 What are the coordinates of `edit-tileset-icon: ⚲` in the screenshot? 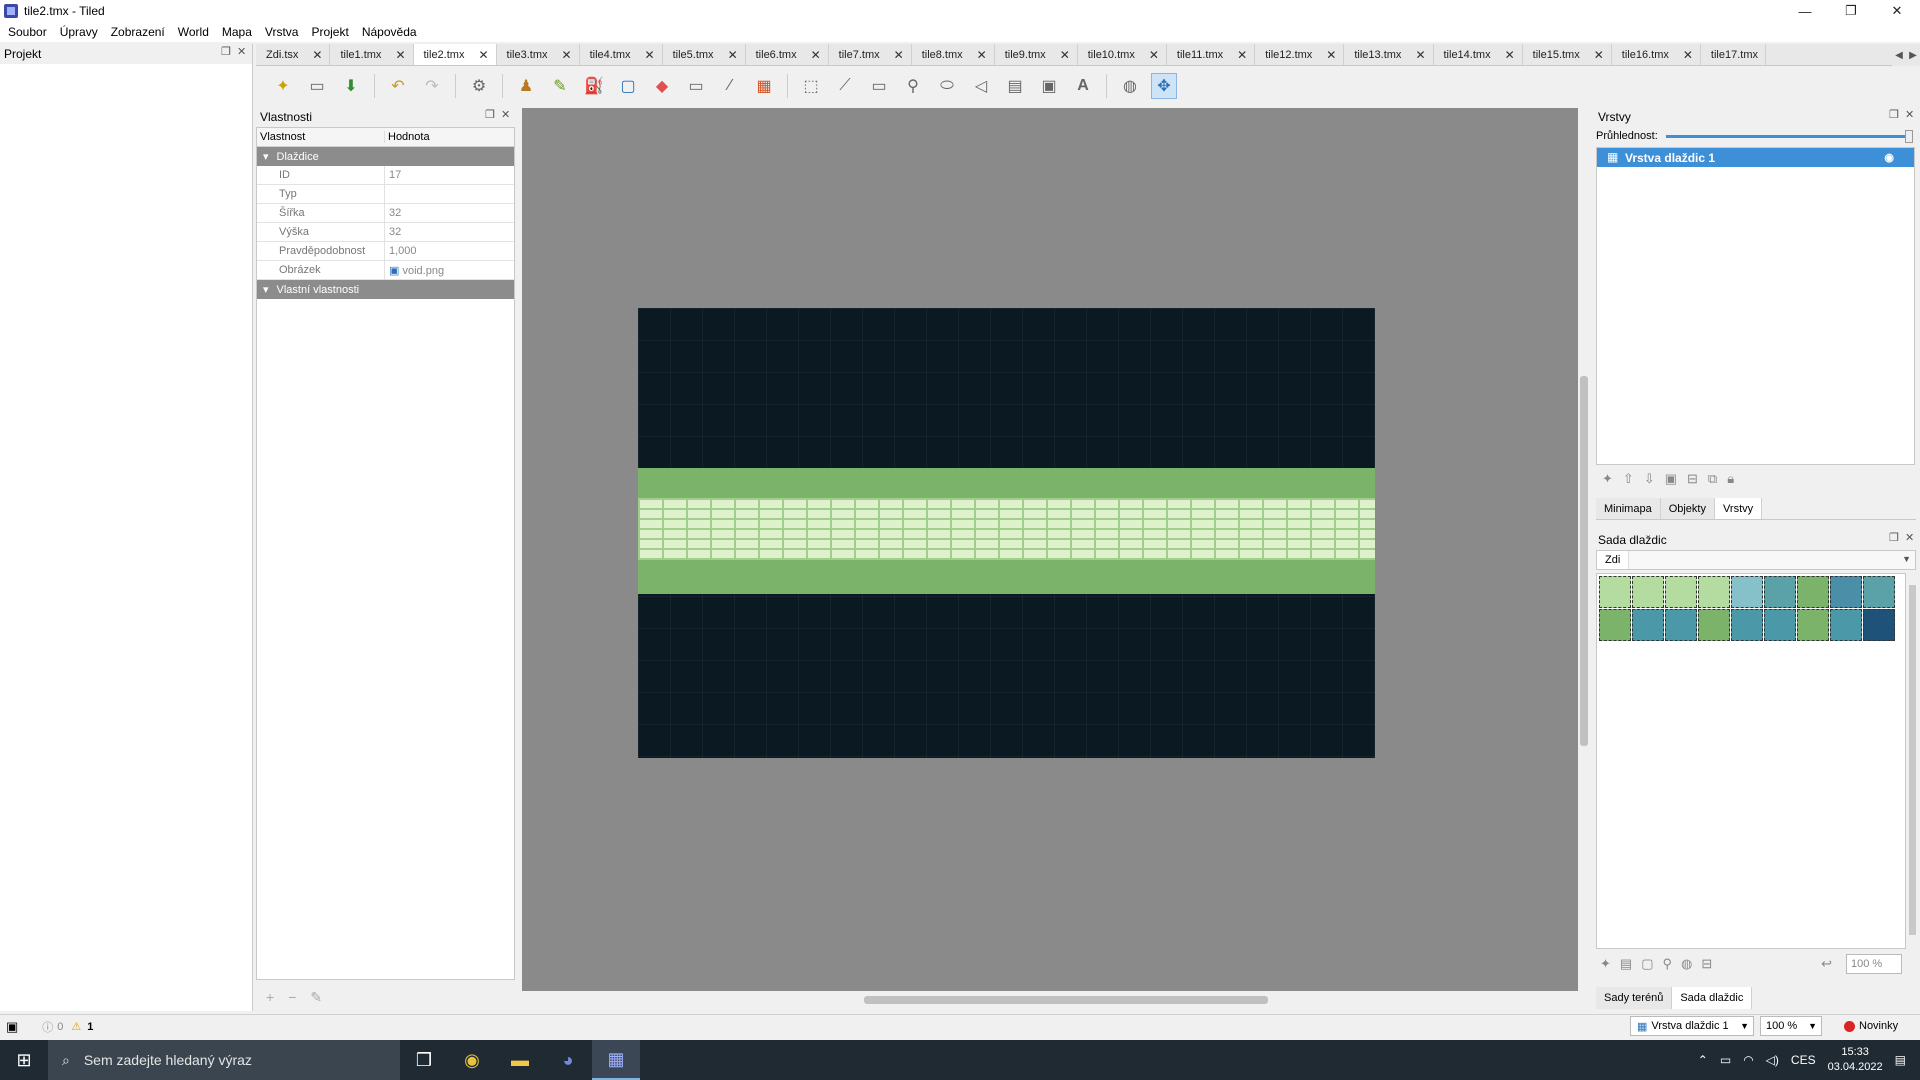 It's located at (1668, 964).